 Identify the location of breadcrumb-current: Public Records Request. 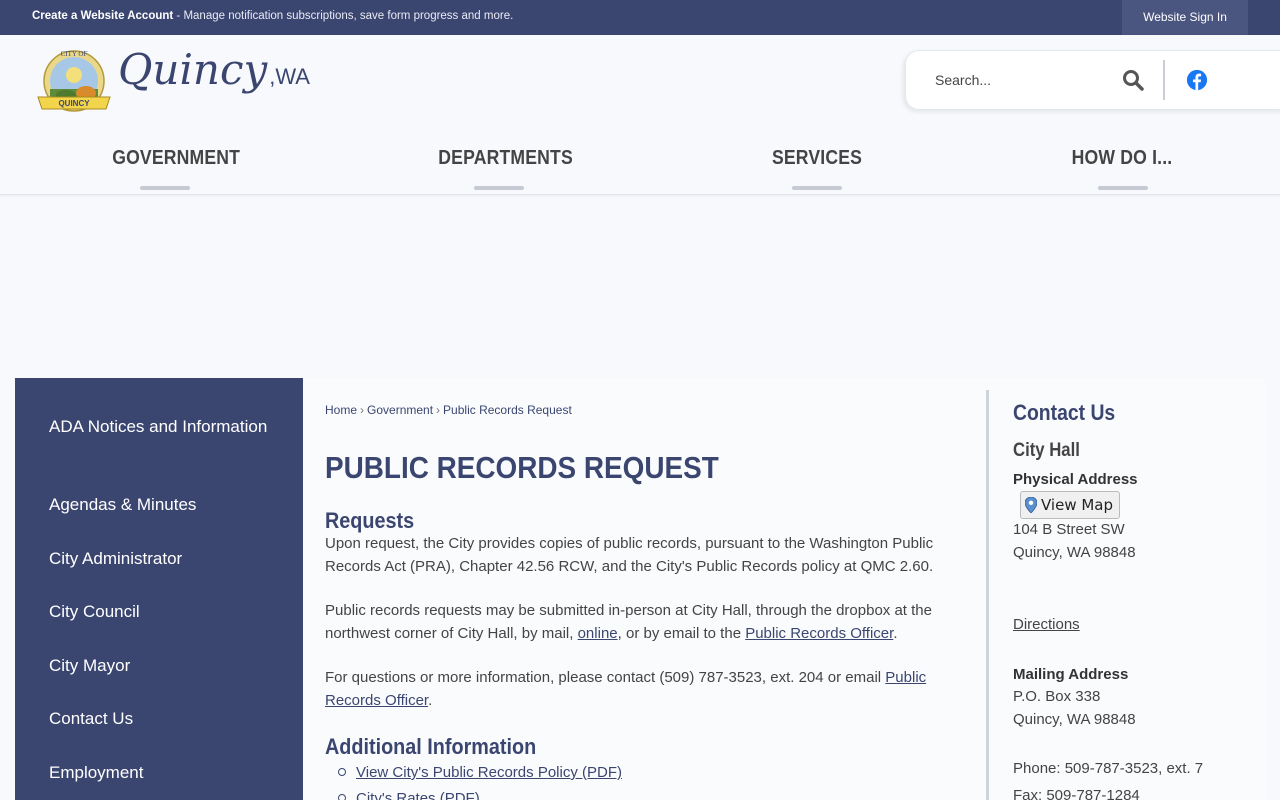
(507, 410).